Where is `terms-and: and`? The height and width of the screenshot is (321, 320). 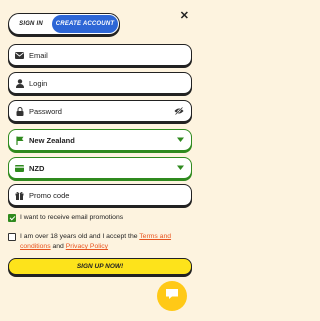
terms-and: and is located at coordinates (58, 246).